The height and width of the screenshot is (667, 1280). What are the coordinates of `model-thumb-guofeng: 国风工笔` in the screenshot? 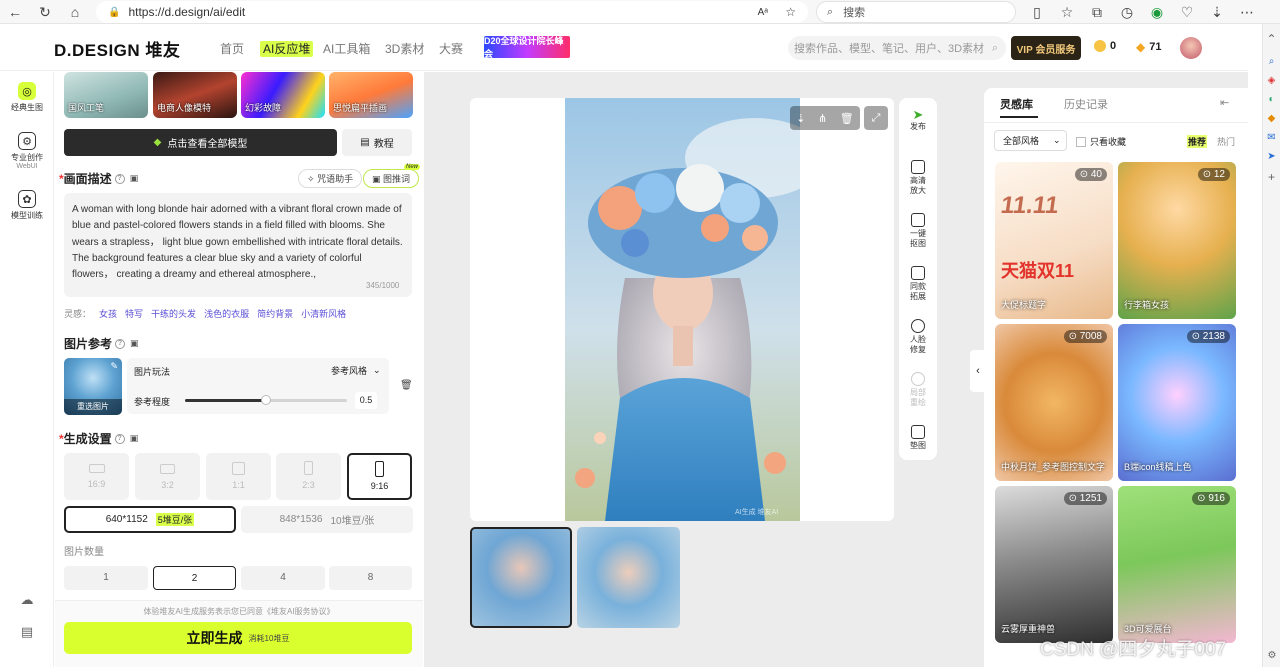 It's located at (106, 95).